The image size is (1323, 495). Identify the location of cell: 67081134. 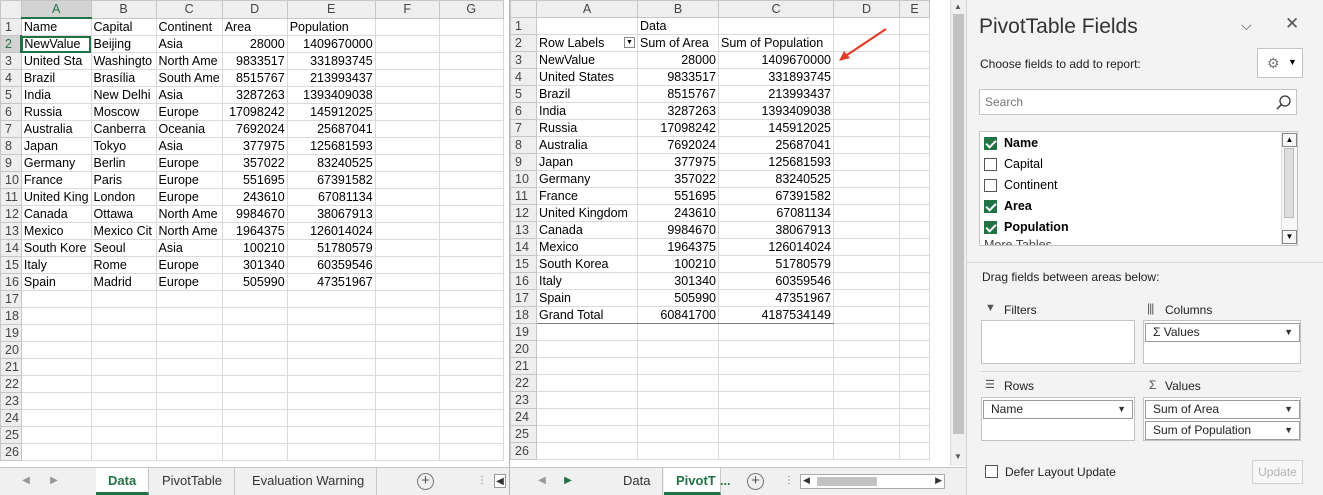
(331, 197).